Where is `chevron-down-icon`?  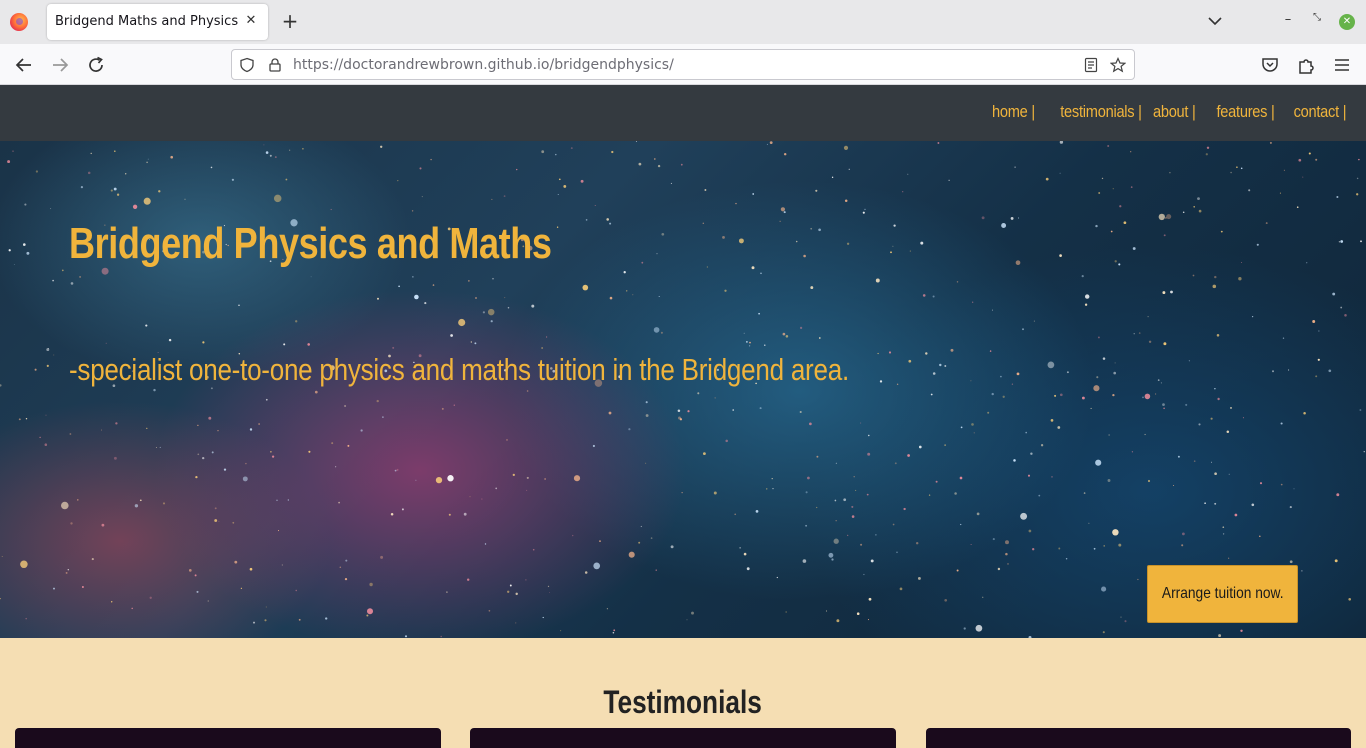
chevron-down-icon is located at coordinates (1215, 21).